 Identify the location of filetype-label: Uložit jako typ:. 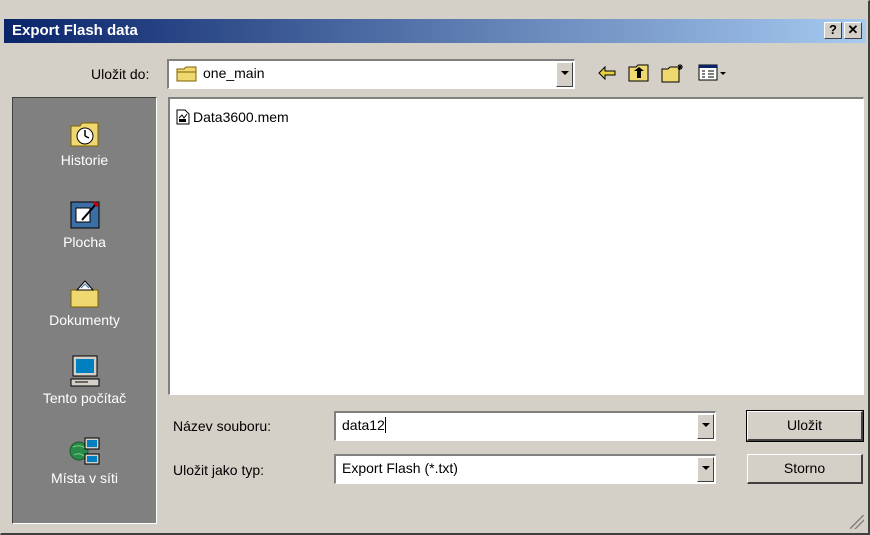
(219, 470).